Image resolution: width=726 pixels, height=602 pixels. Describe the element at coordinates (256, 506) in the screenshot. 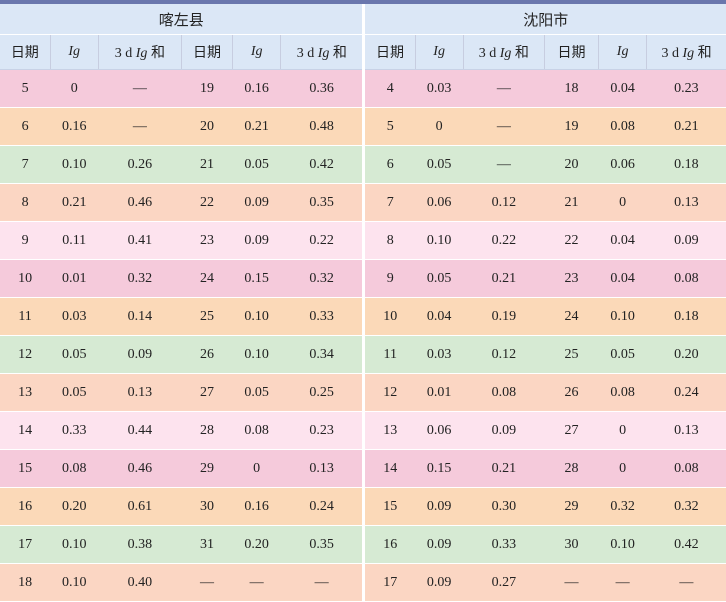

I see `cell-ig: 0.16` at that location.